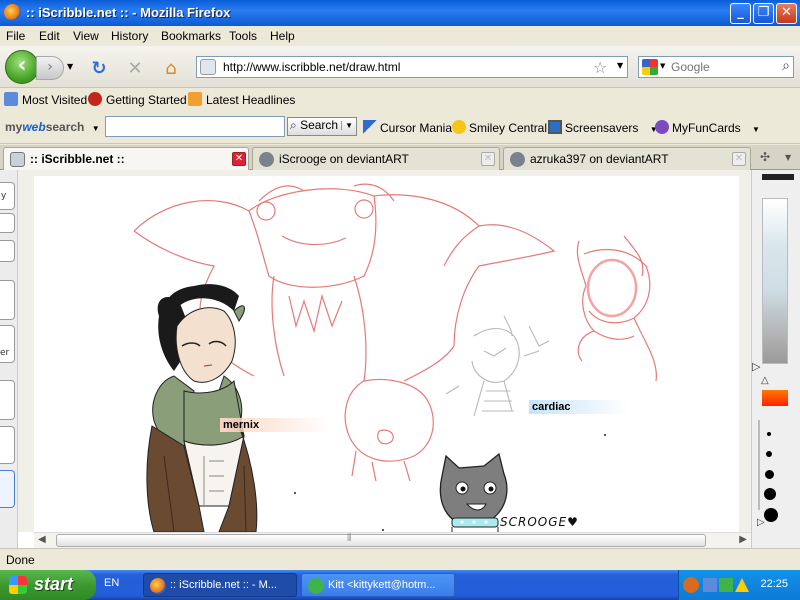 This screenshot has height=600, width=800. I want to click on system-tray: 22:25, so click(739, 585).